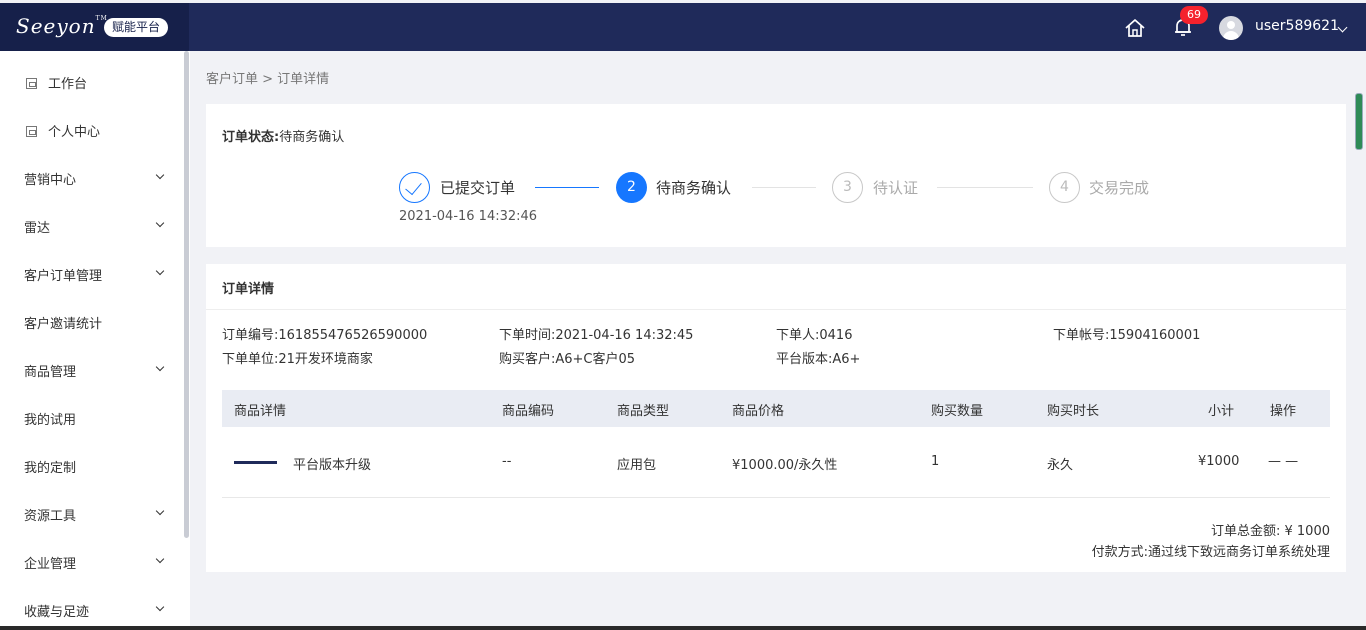  Describe the element at coordinates (1297, 26) in the screenshot. I see `username: user589621` at that location.